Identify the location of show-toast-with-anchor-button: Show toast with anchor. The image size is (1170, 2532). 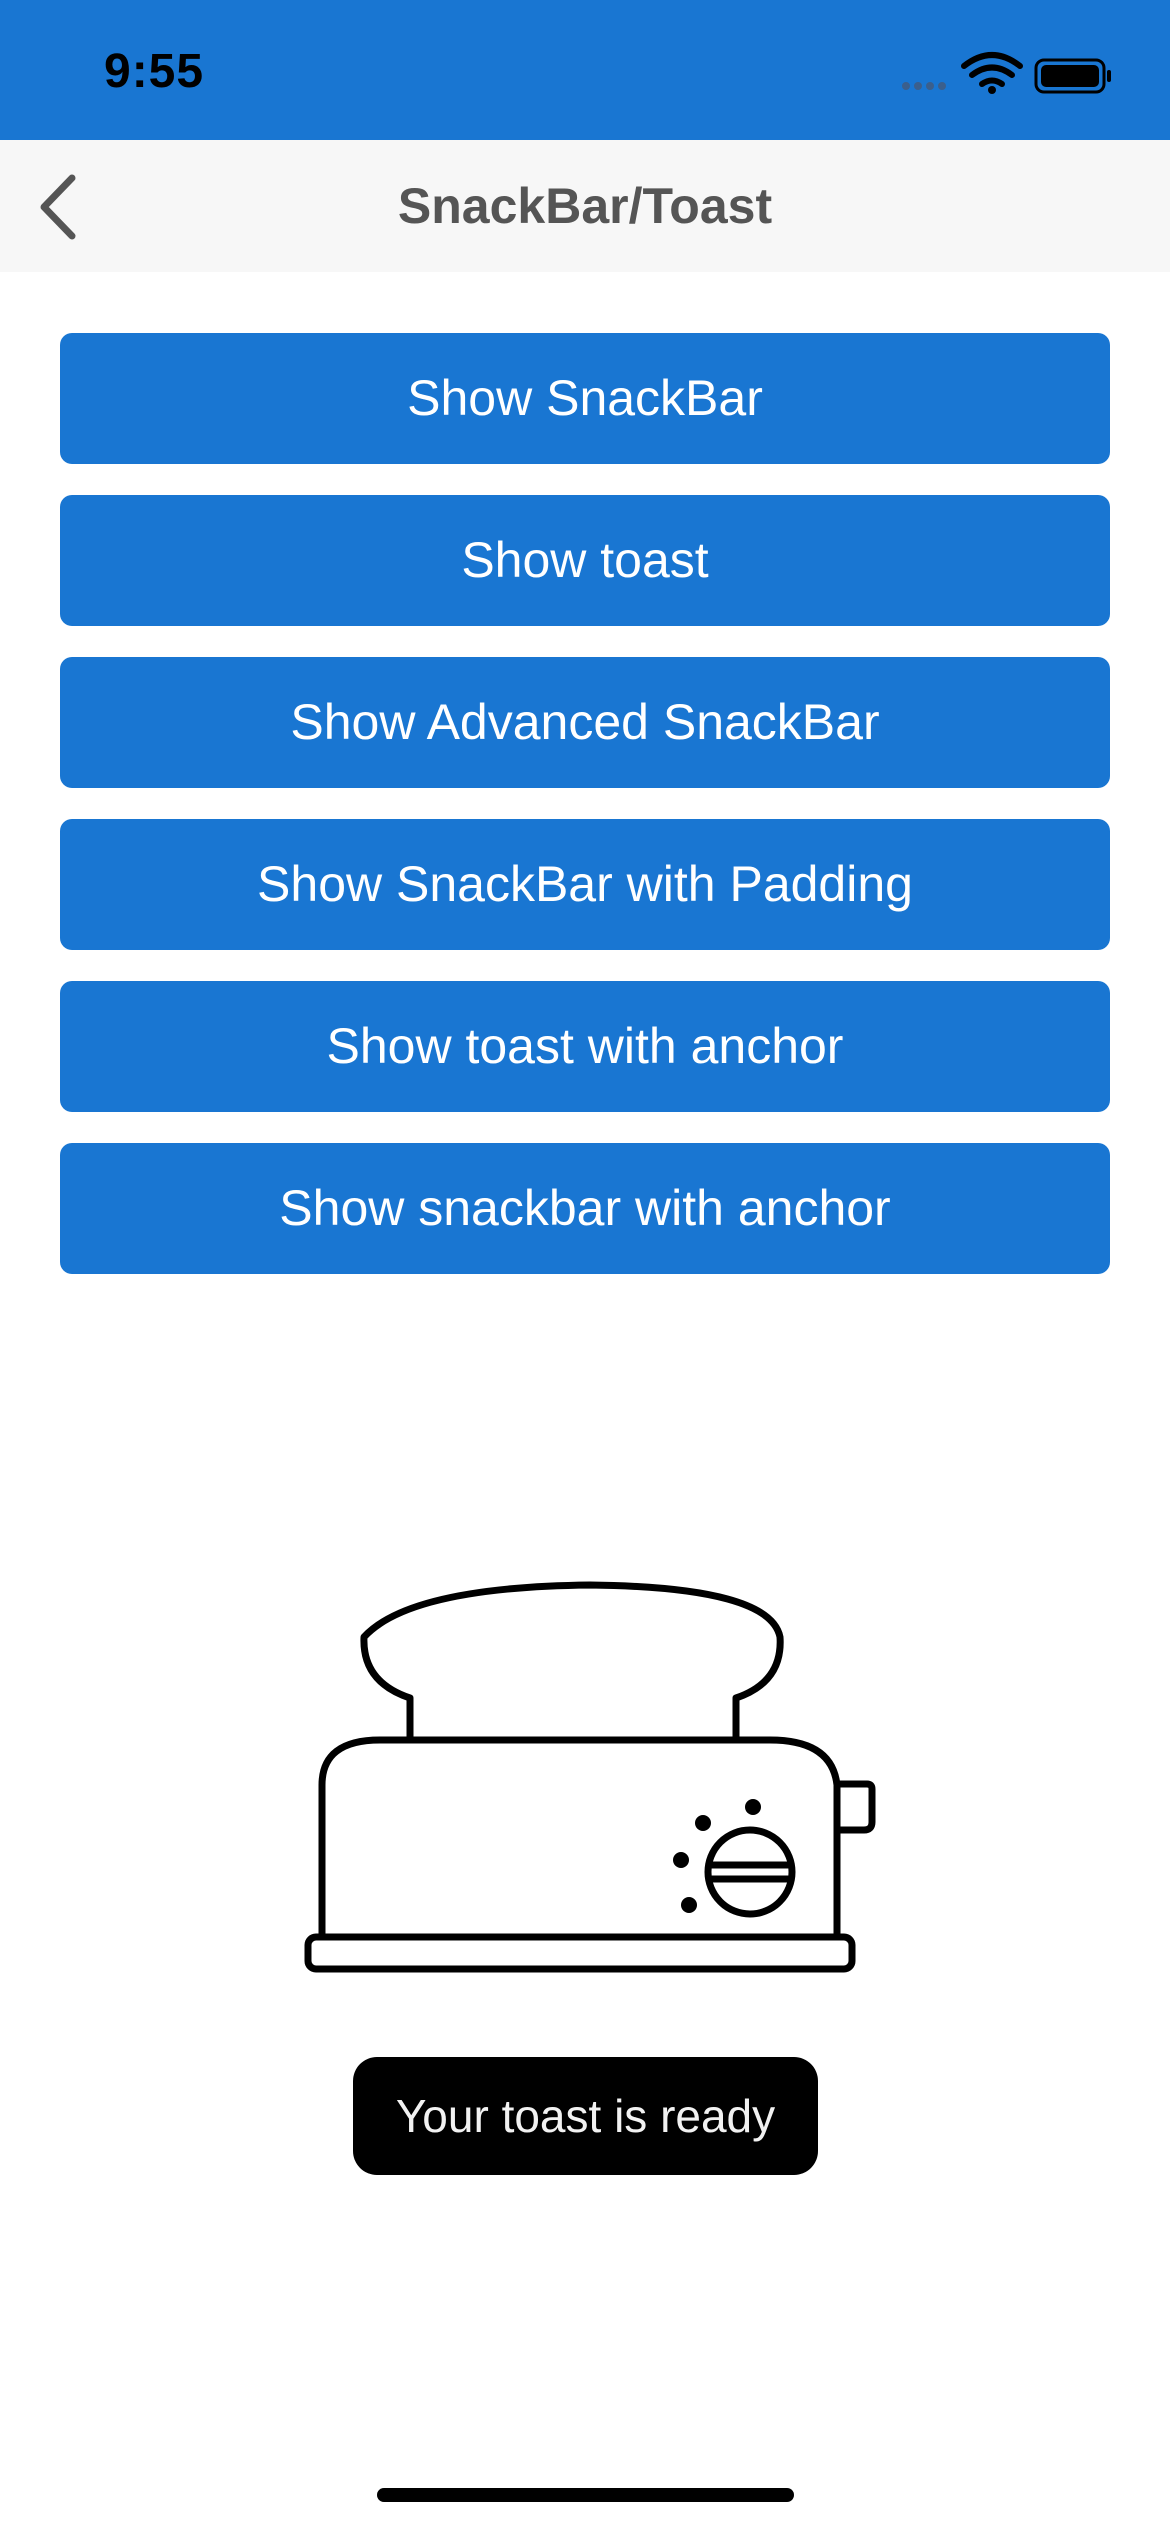
(585, 1046).